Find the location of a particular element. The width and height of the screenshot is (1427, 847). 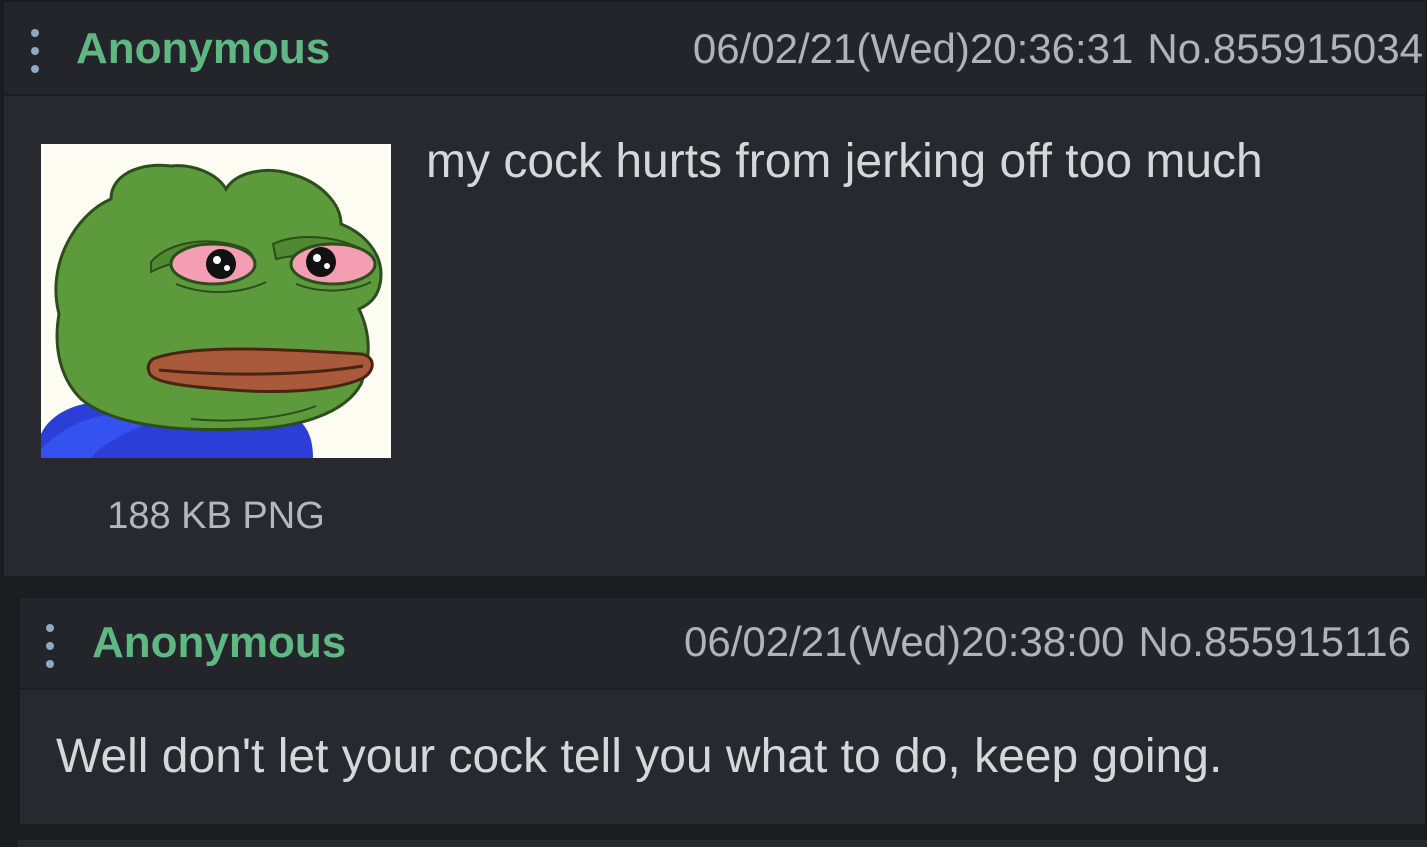

post-datetime: 06/02/21(Wed)20:38:00 is located at coordinates (904, 641).